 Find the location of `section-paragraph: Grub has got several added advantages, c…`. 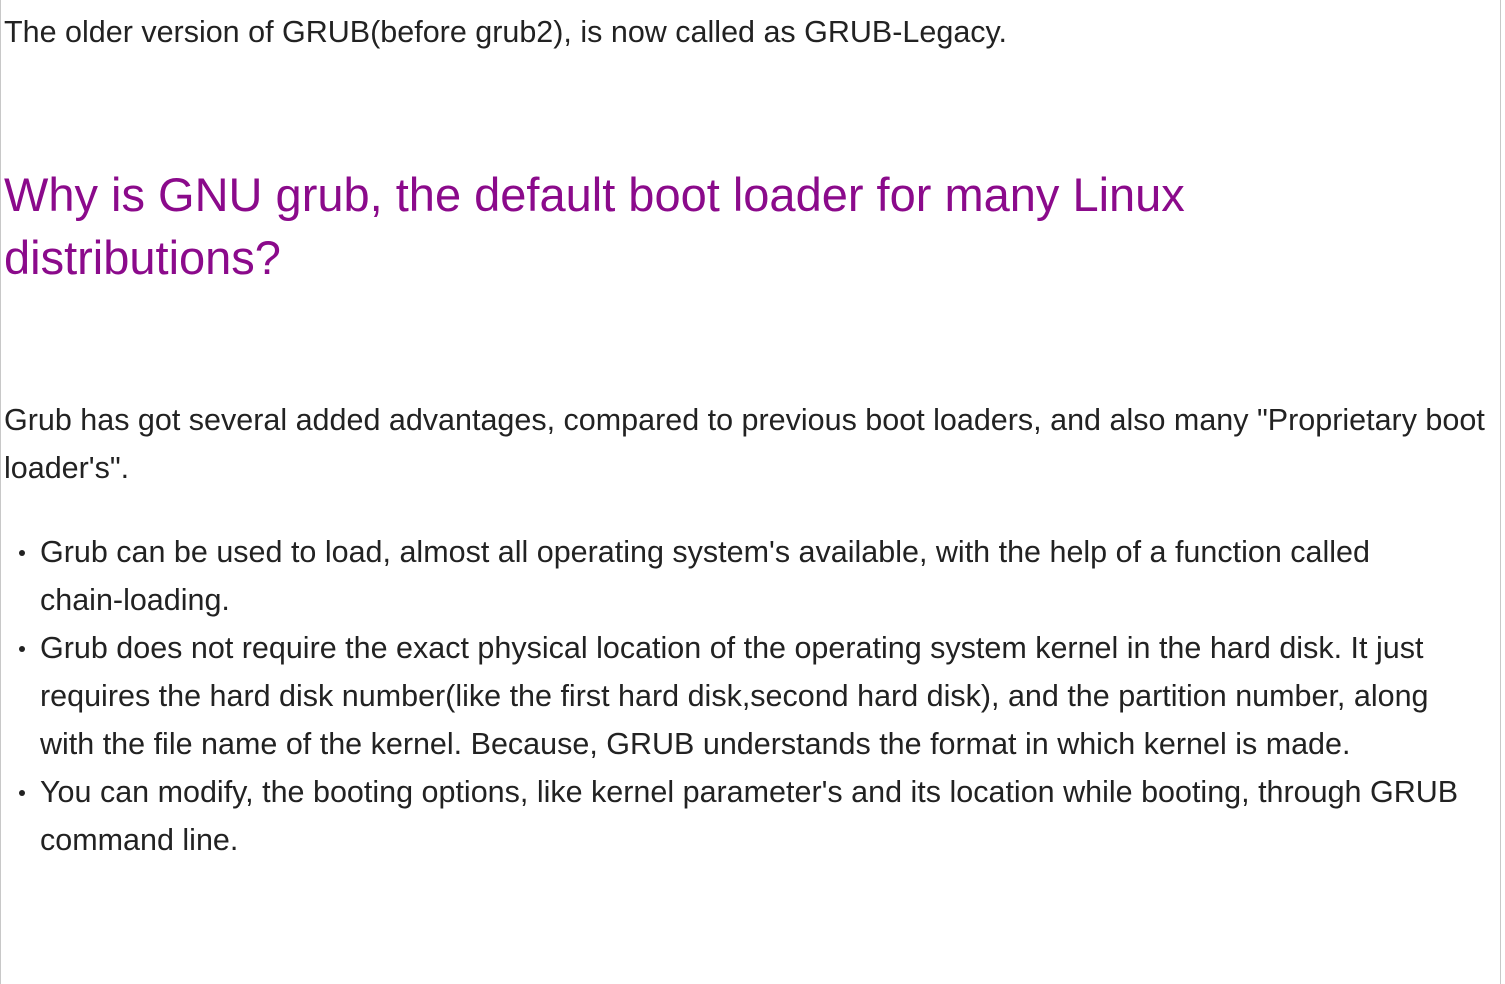

section-paragraph: Grub has got several added advantages, c… is located at coordinates (744, 444).